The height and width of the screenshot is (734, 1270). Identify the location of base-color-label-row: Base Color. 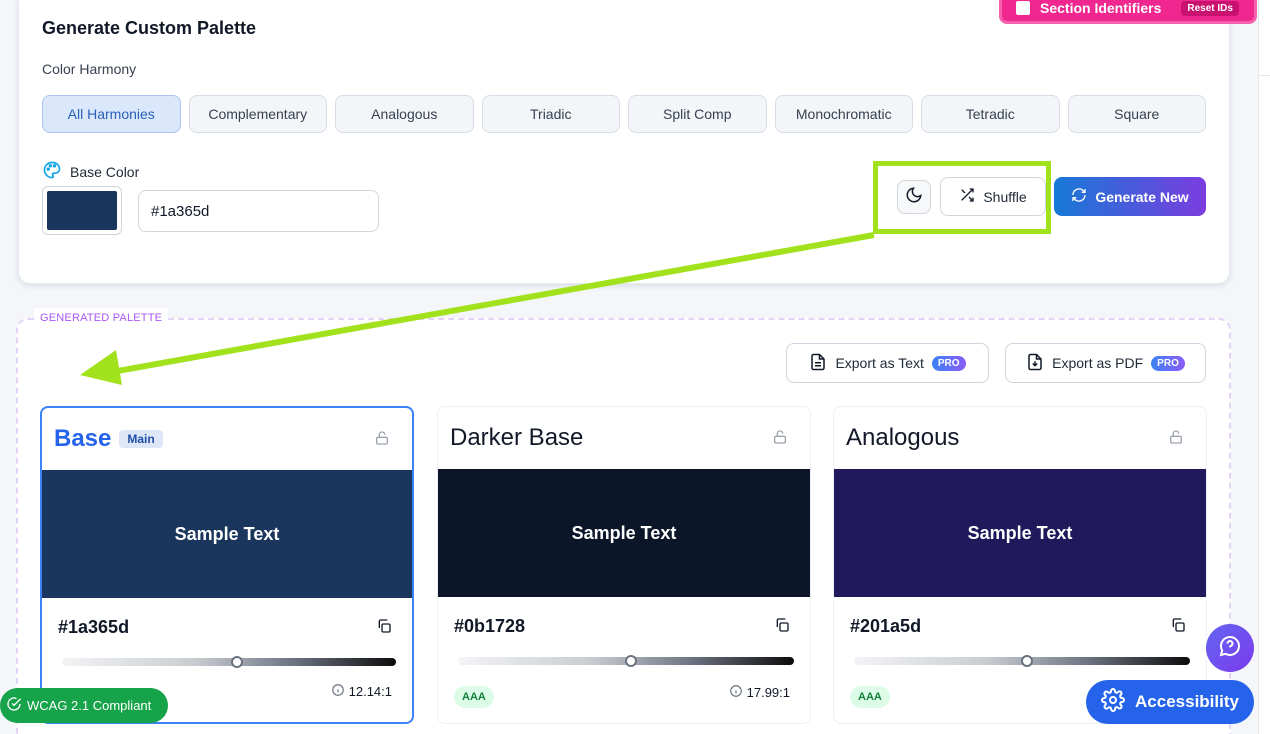
(90, 171).